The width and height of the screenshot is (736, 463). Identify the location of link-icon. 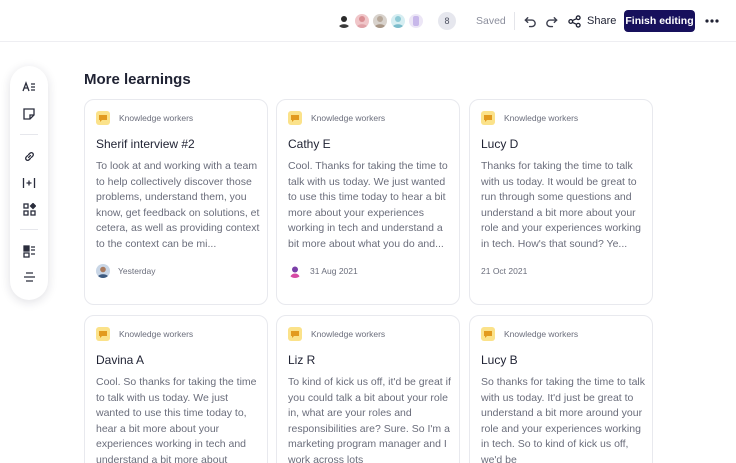
(29, 156).